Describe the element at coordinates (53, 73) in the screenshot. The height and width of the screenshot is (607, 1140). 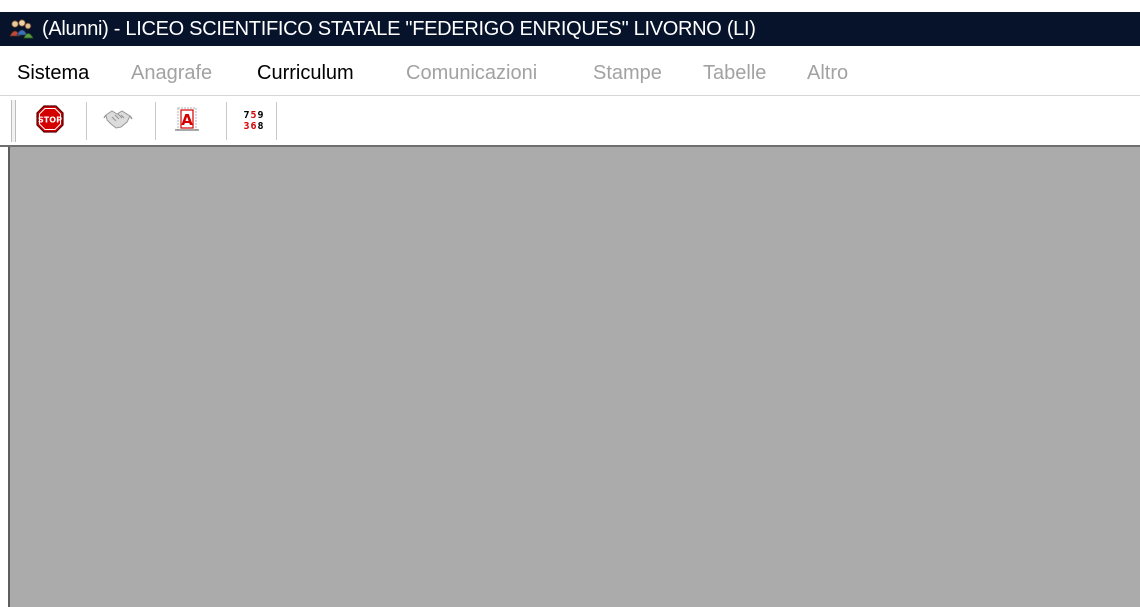
I see `menu-sistema: Sistema` at that location.